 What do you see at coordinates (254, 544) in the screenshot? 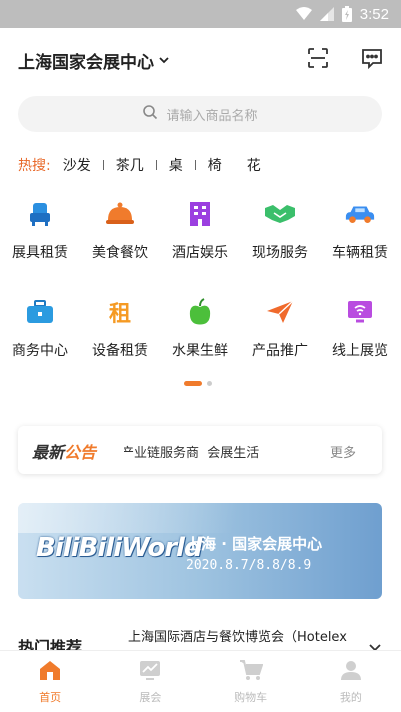
I see `banner-title: 上海 · 国家会展中心` at bounding box center [254, 544].